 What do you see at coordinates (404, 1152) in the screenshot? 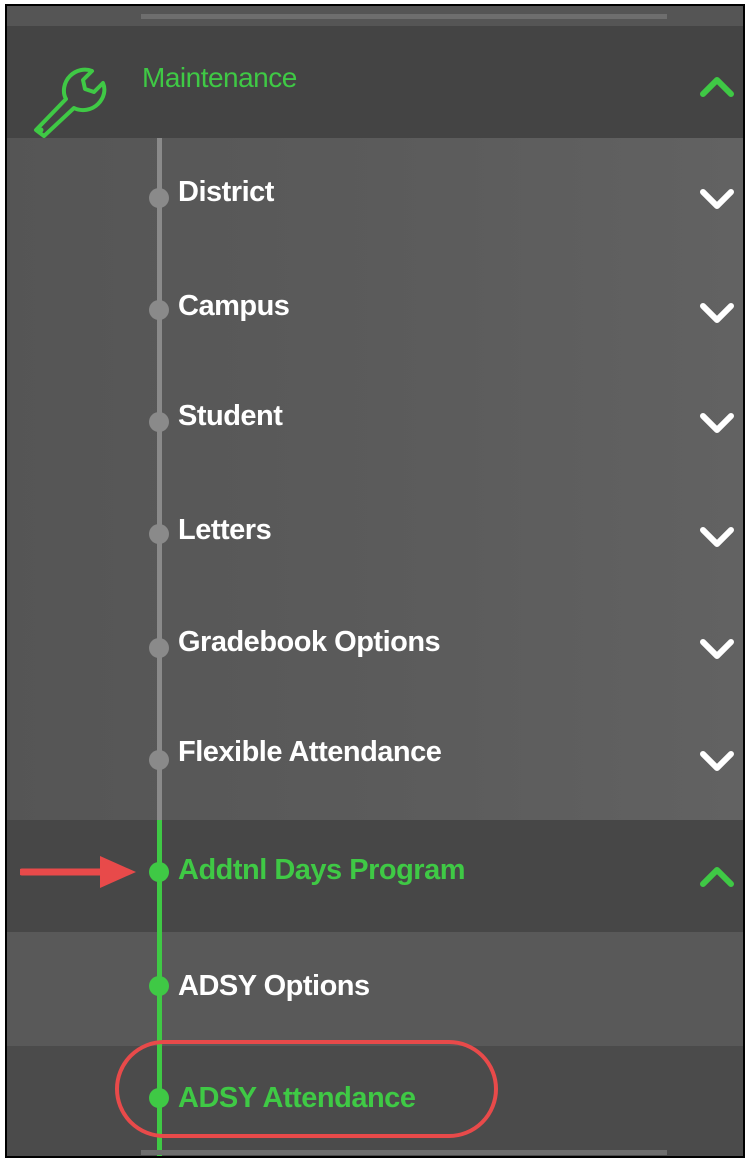
I see `bottom-divider` at bounding box center [404, 1152].